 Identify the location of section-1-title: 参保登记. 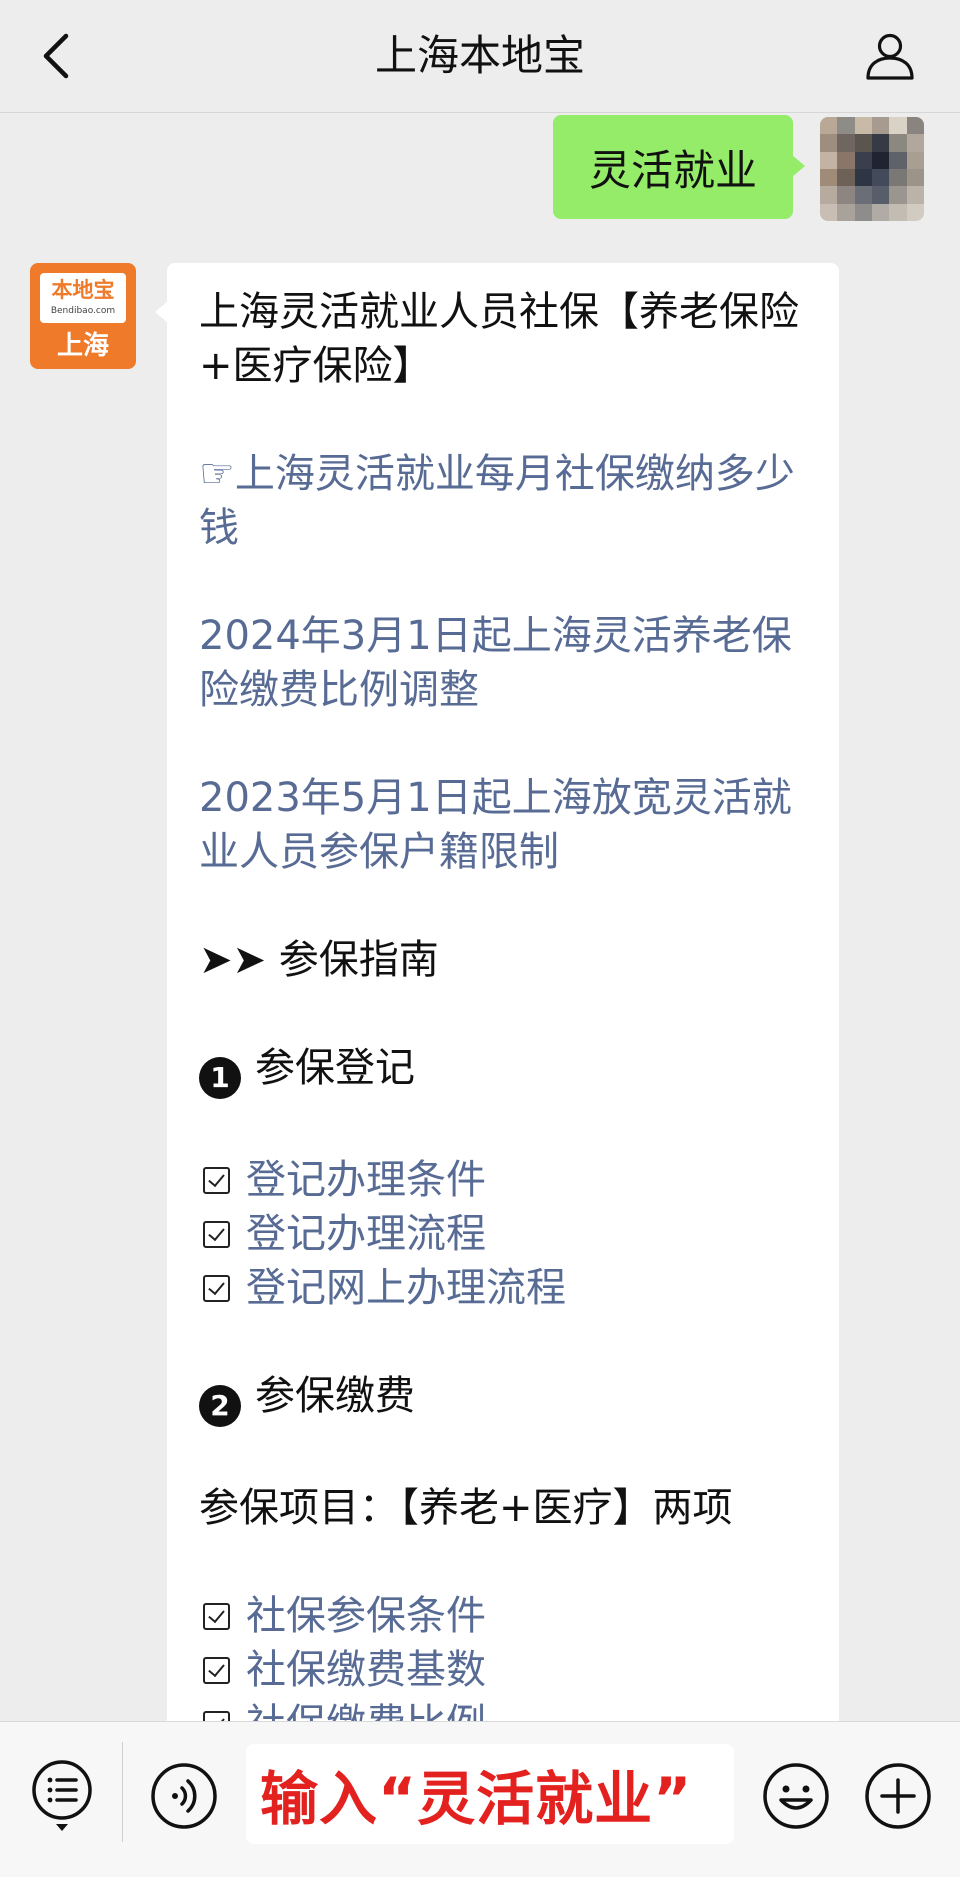
(335, 1068).